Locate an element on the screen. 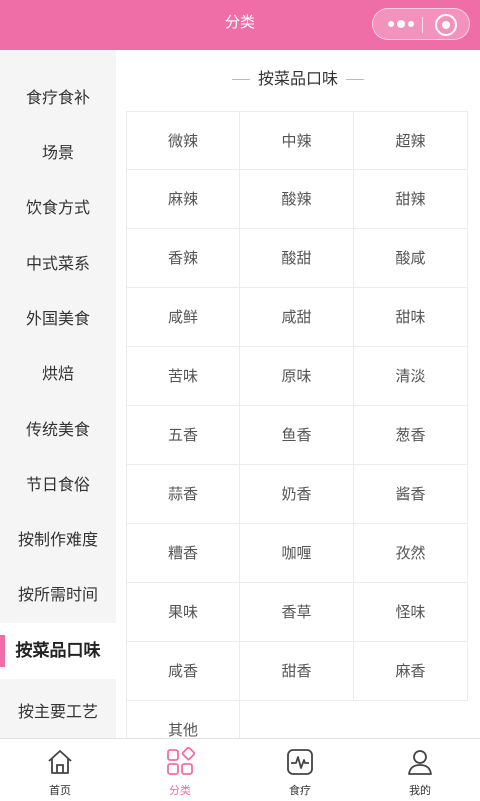  flavor-item: 咸鲜 is located at coordinates (183, 317).